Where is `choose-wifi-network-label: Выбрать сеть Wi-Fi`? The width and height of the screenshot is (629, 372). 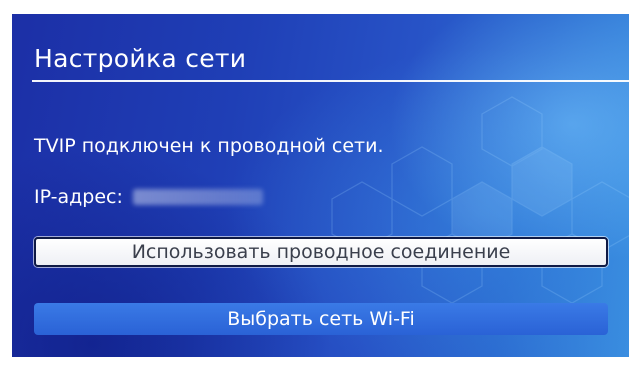
choose-wifi-network-label: Выбрать сеть Wi-Fi is located at coordinates (321, 319).